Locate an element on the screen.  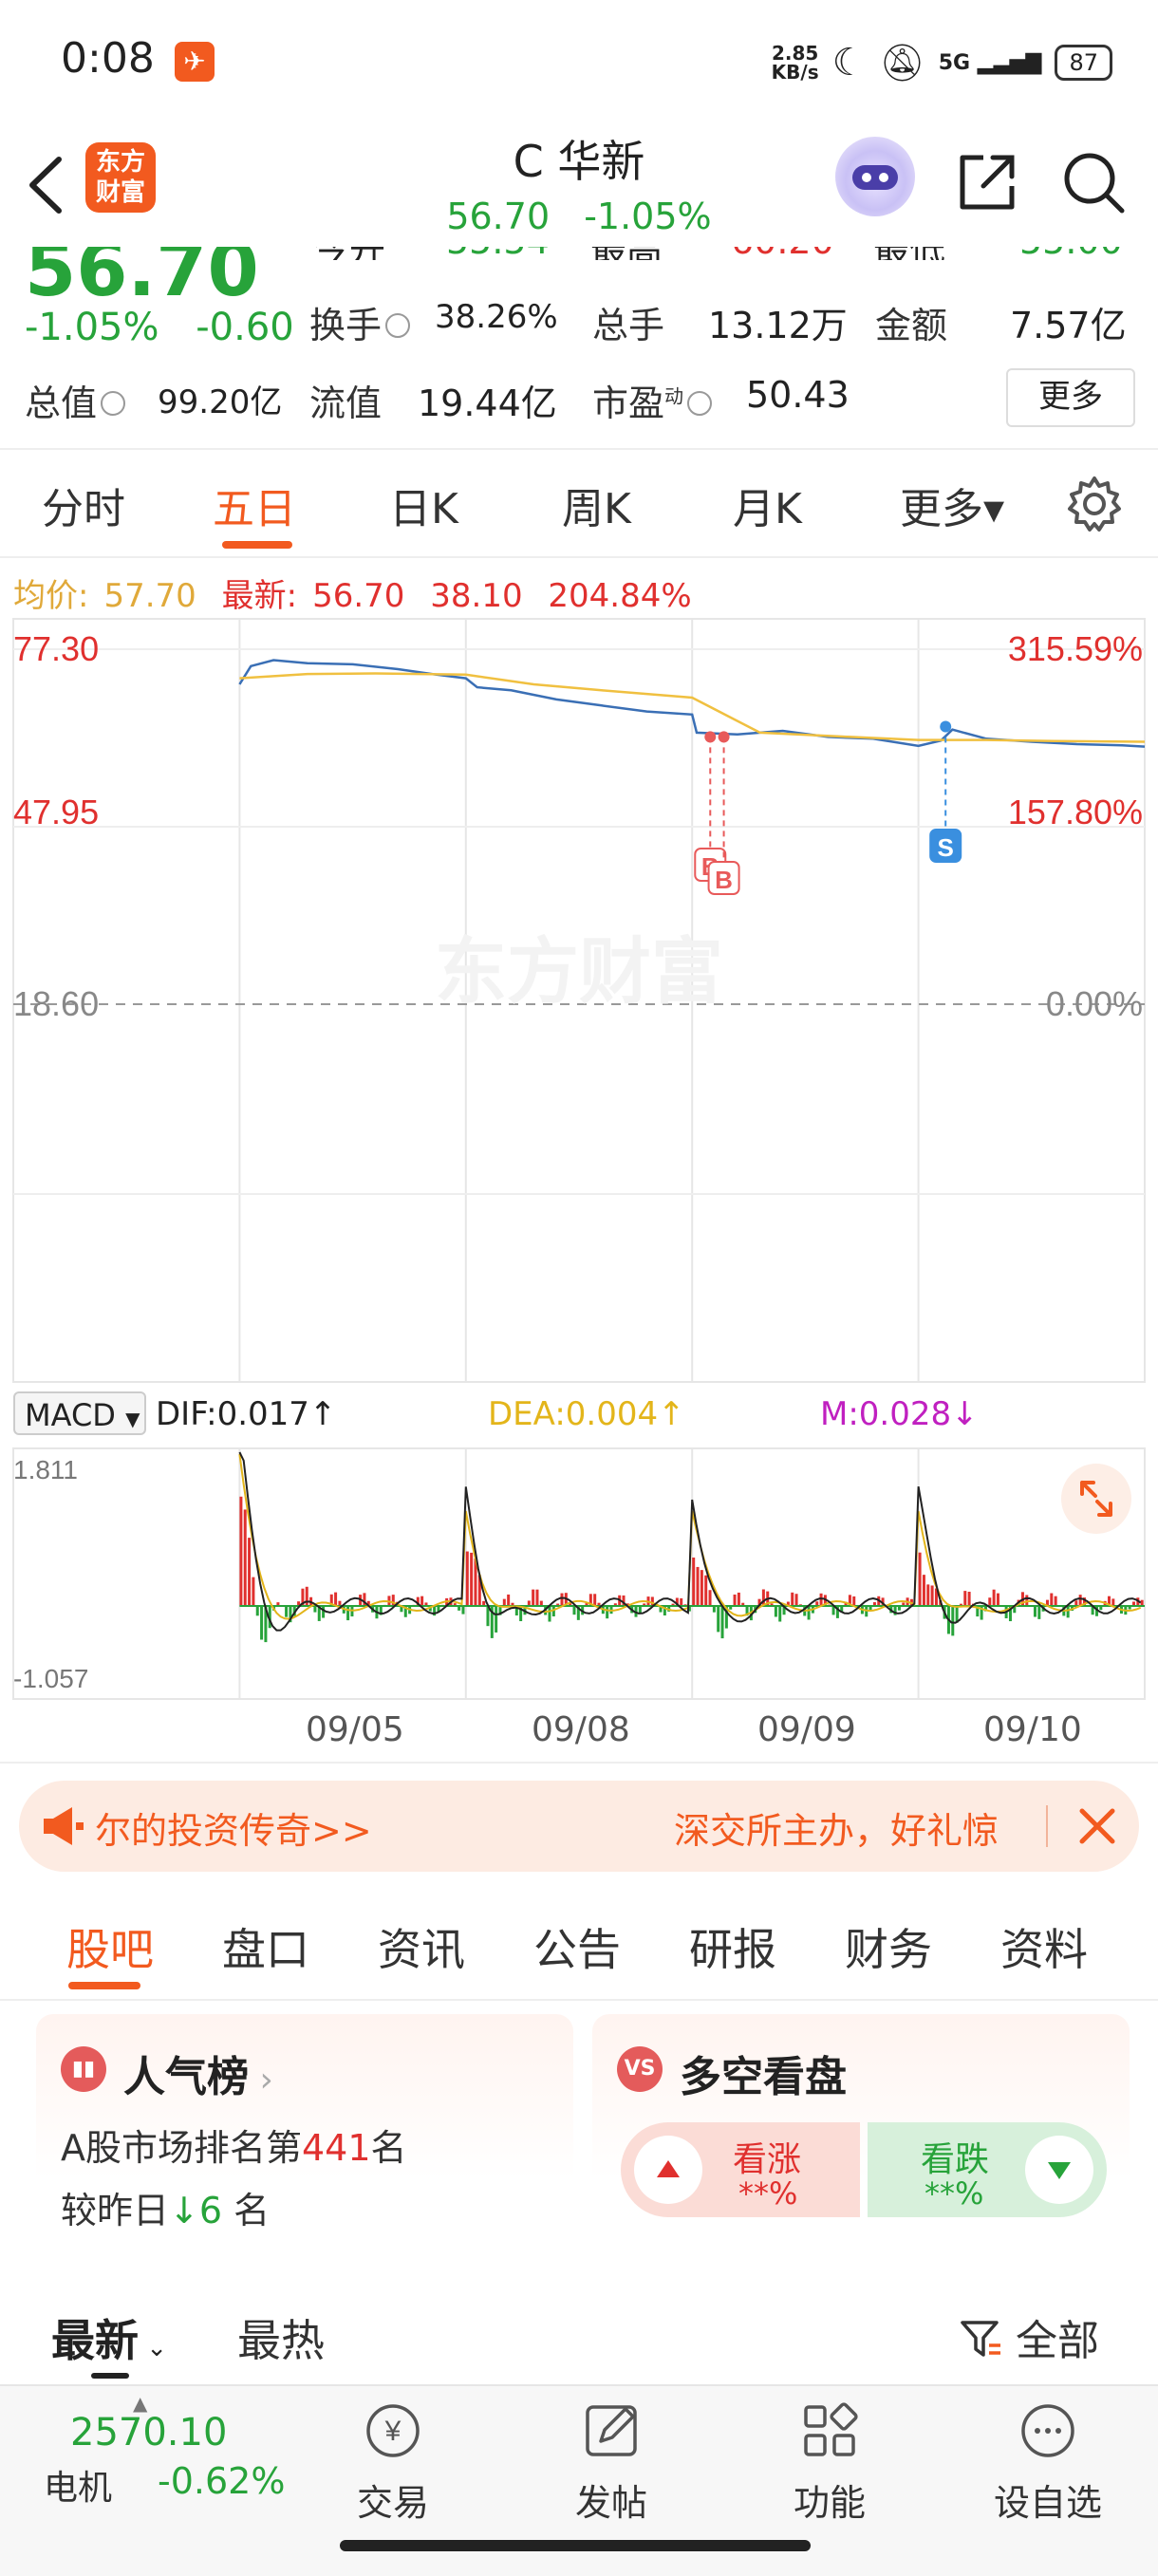
latest-label: 最新: is located at coordinates (259, 596).